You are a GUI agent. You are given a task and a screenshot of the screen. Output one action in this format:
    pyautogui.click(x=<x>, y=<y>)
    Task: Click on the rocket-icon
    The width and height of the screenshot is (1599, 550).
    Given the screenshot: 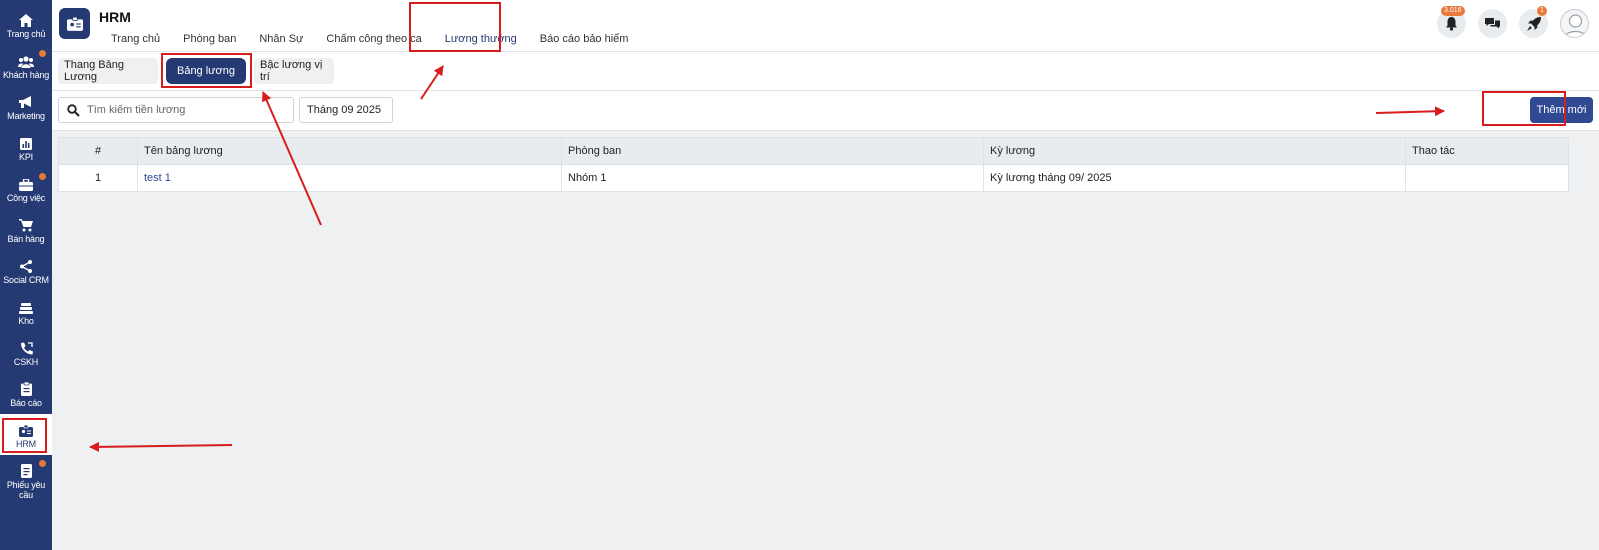 What is the action you would take?
    pyautogui.click(x=1533, y=23)
    